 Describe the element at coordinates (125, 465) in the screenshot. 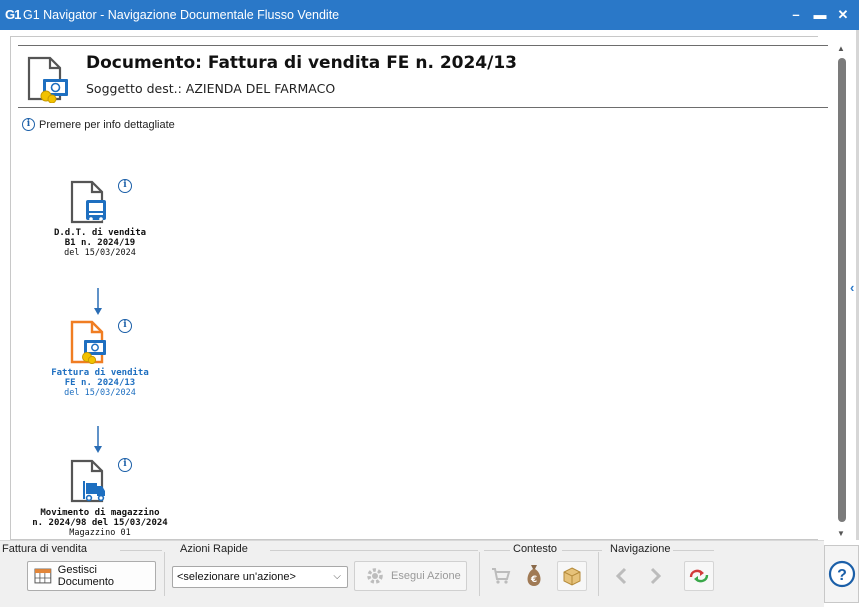

I see `warehouse-info-icon: i` at that location.